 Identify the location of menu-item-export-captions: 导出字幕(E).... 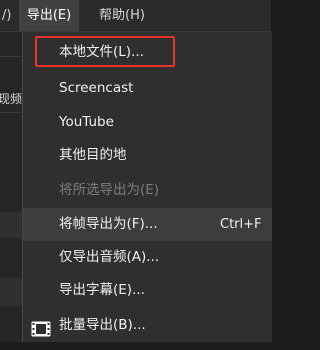
(147, 290).